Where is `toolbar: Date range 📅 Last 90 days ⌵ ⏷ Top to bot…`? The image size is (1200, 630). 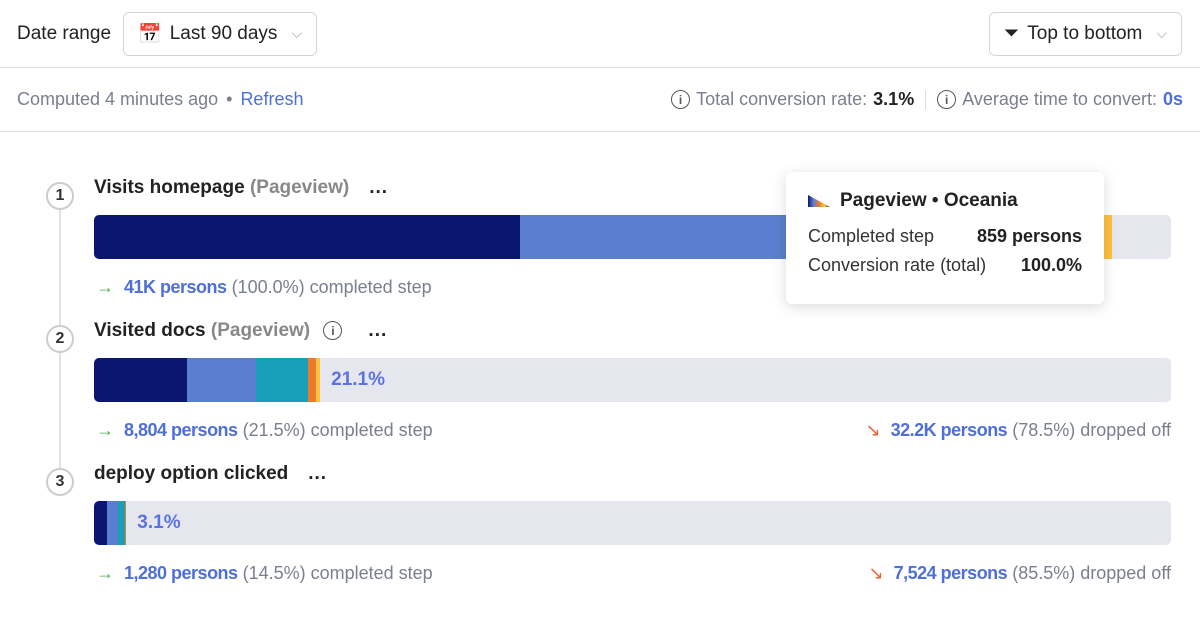 toolbar: Date range 📅 Last 90 days ⌵ ⏷ Top to bot… is located at coordinates (600, 34).